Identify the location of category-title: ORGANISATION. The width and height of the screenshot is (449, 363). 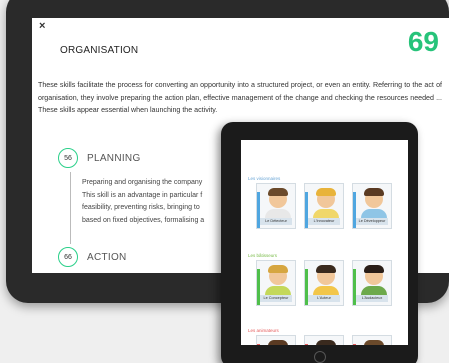
(99, 50).